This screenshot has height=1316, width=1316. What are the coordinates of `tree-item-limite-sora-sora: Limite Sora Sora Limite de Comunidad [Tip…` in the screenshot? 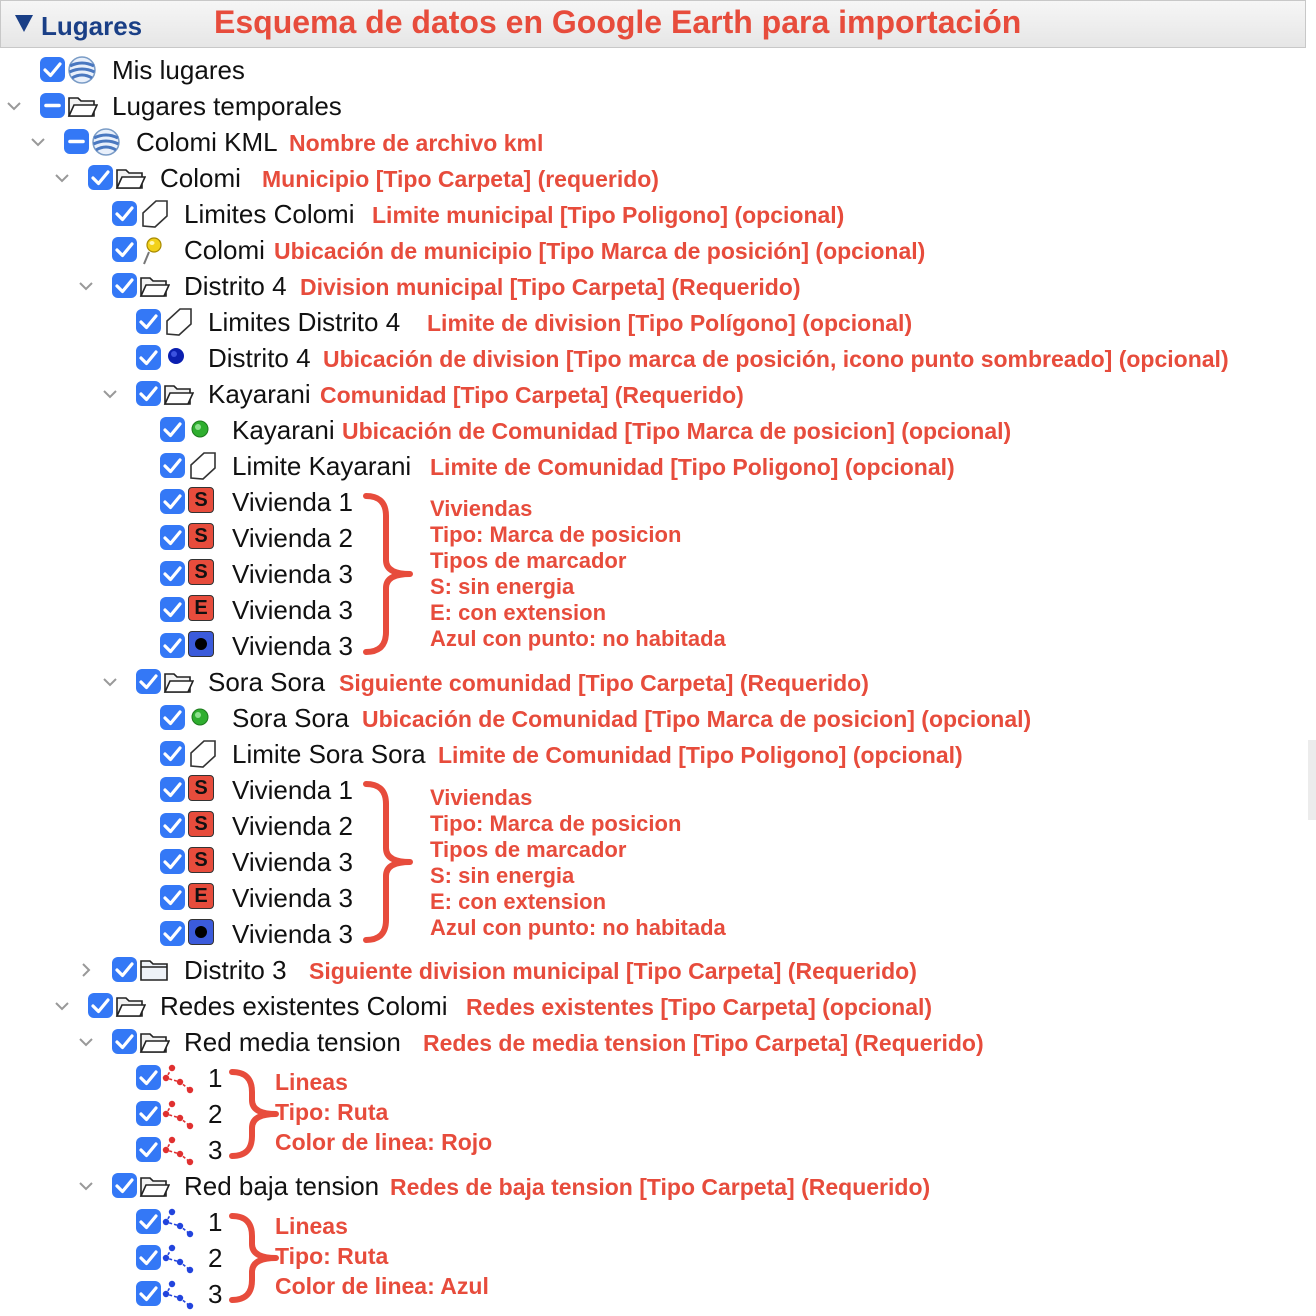 It's located at (658, 754).